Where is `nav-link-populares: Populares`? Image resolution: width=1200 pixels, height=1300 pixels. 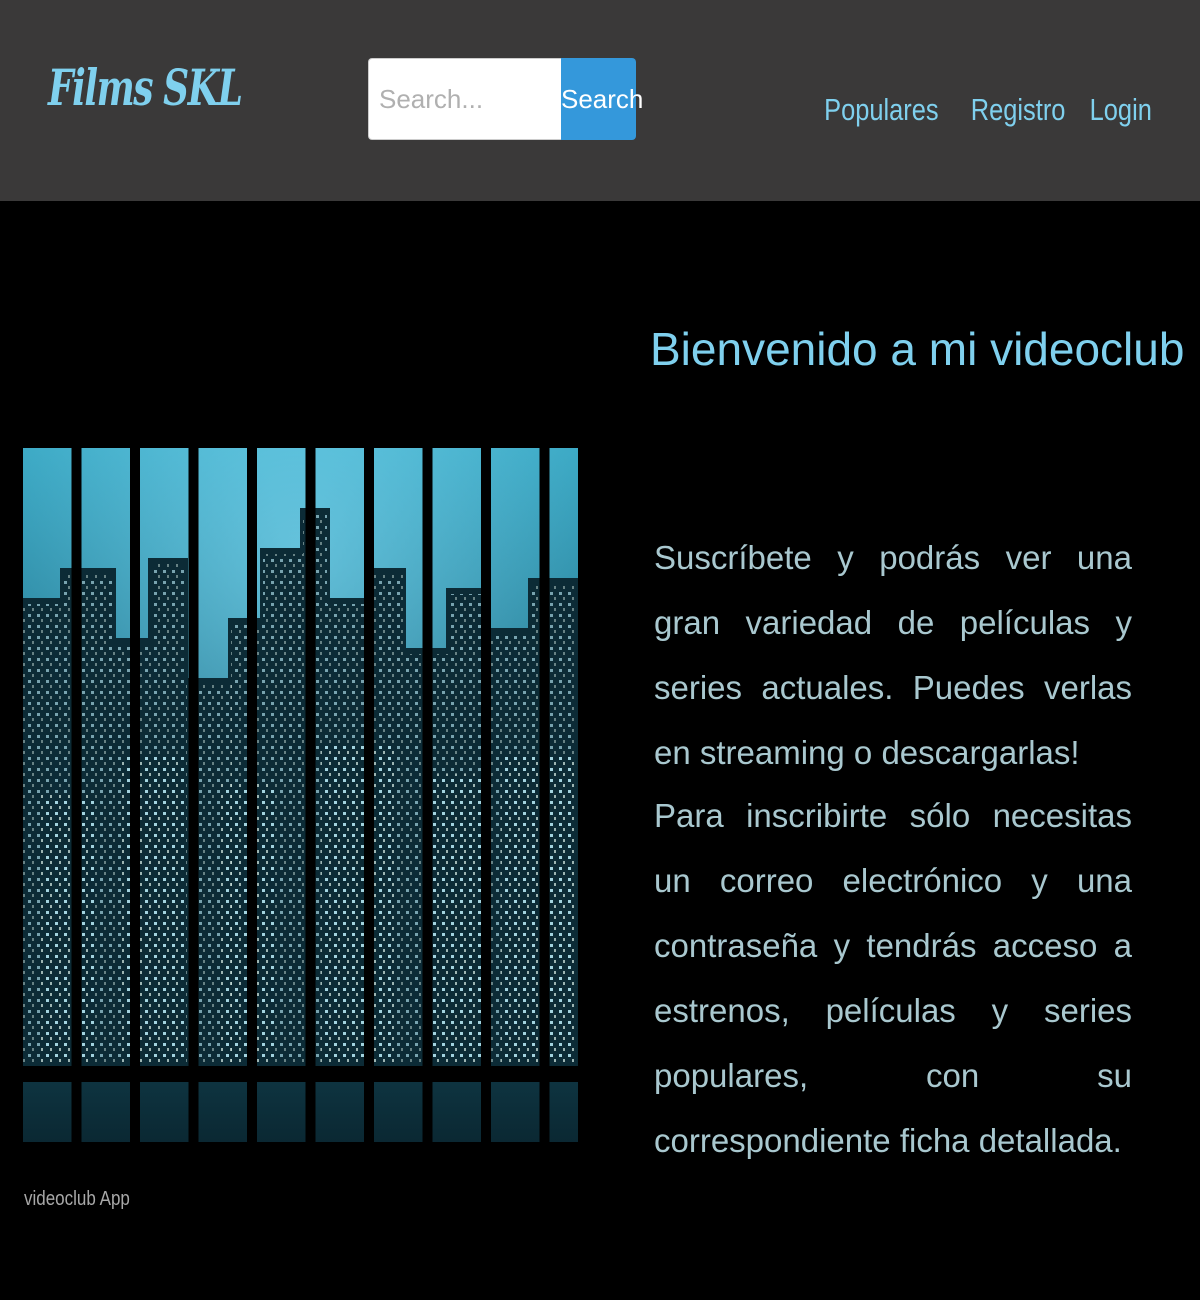
nav-link-populares: Populares is located at coordinates (881, 110).